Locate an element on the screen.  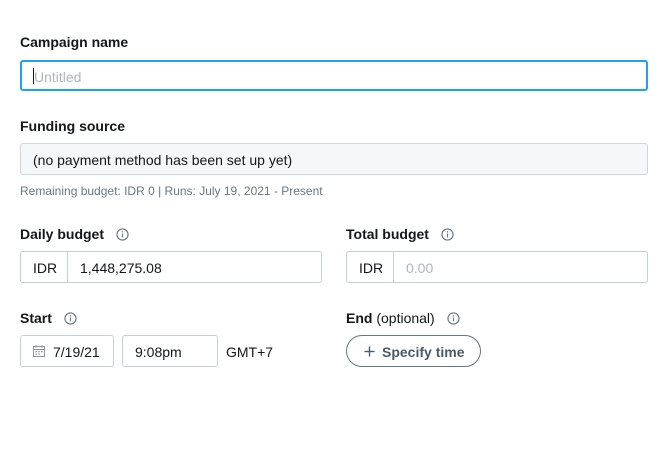
campaign-name-input: Untitled is located at coordinates (334, 75).